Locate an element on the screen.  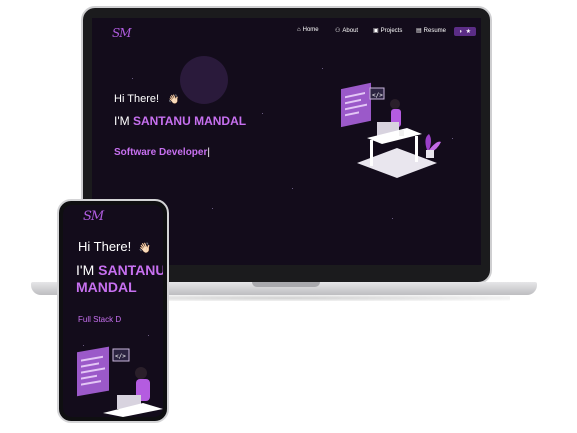
bg-blob is located at coordinates (204, 80).